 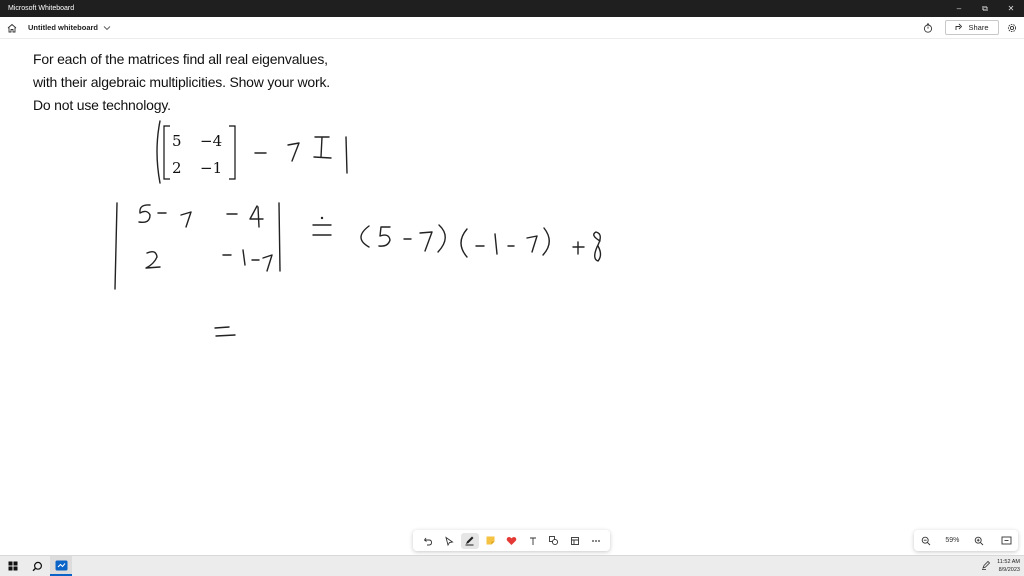 I want to click on minimize-button: –, so click(x=959, y=8).